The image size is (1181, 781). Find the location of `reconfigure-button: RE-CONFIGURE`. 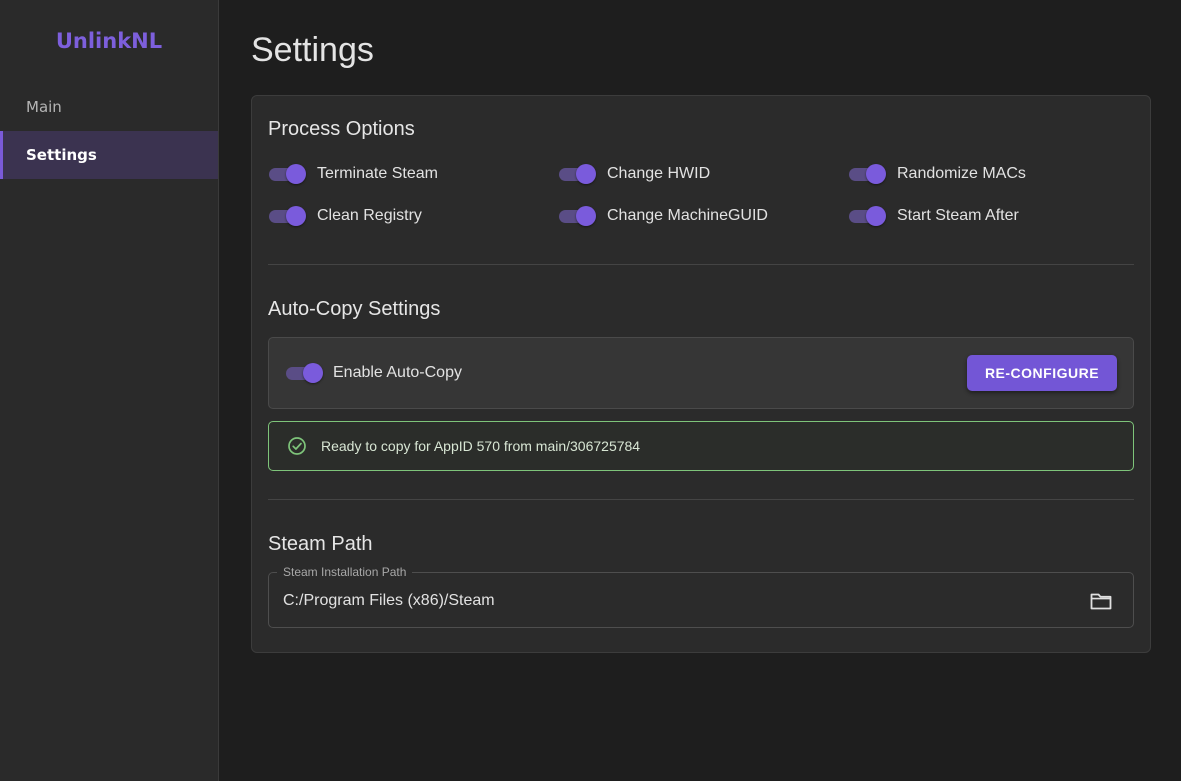

reconfigure-button: RE-CONFIGURE is located at coordinates (1042, 373).